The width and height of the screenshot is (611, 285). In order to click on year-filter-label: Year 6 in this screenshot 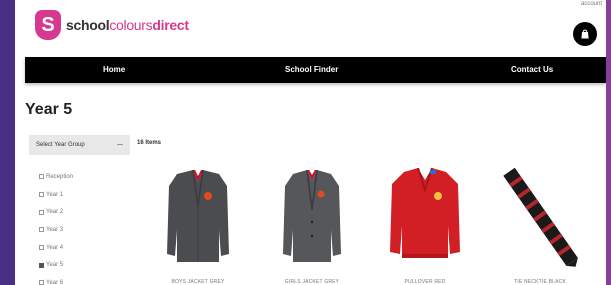, I will do `click(55, 282)`.